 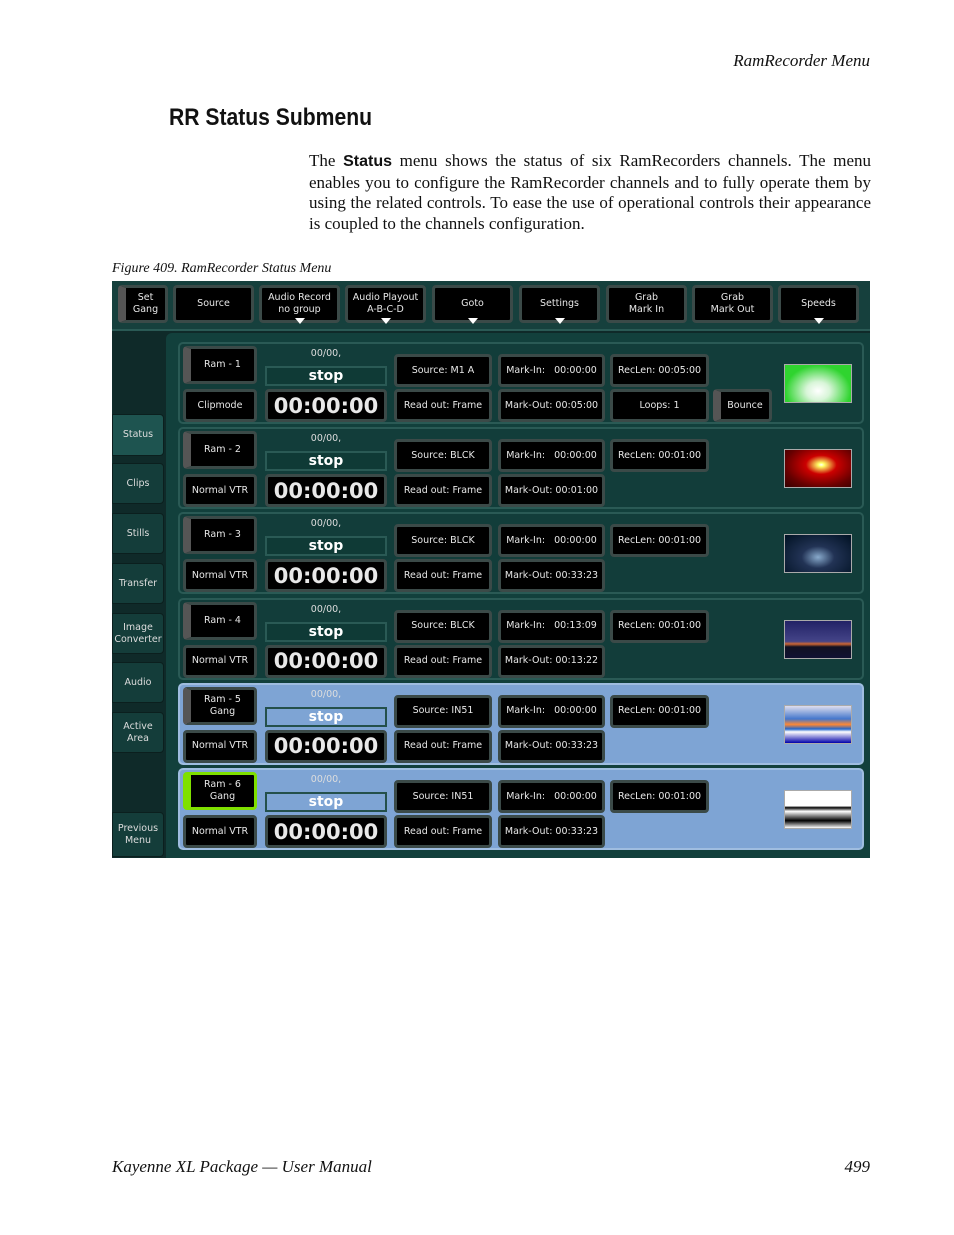 I want to click on channel-name: Ram - 6 Gang, so click(x=222, y=790).